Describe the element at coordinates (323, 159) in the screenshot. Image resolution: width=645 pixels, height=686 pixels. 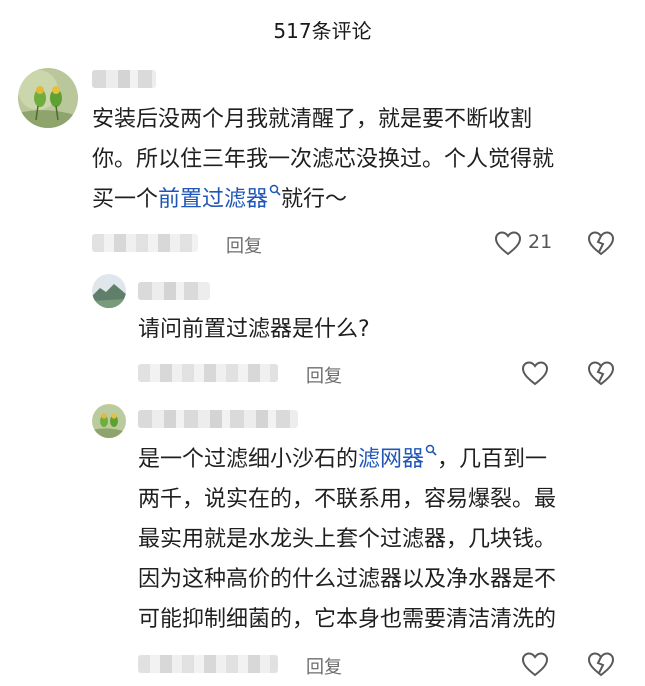
I see `comment-line: 你。所以住三年我一次滤芯没换过。个人觉得就` at that location.